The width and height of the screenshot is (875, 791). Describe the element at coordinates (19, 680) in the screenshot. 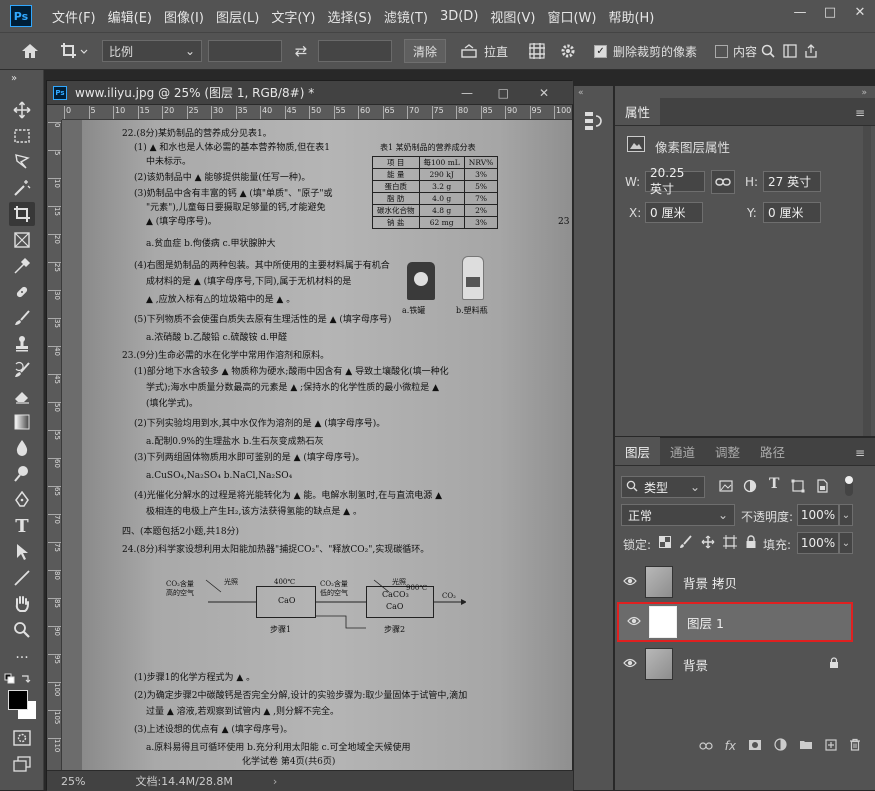

I see `default-colors-icon` at that location.